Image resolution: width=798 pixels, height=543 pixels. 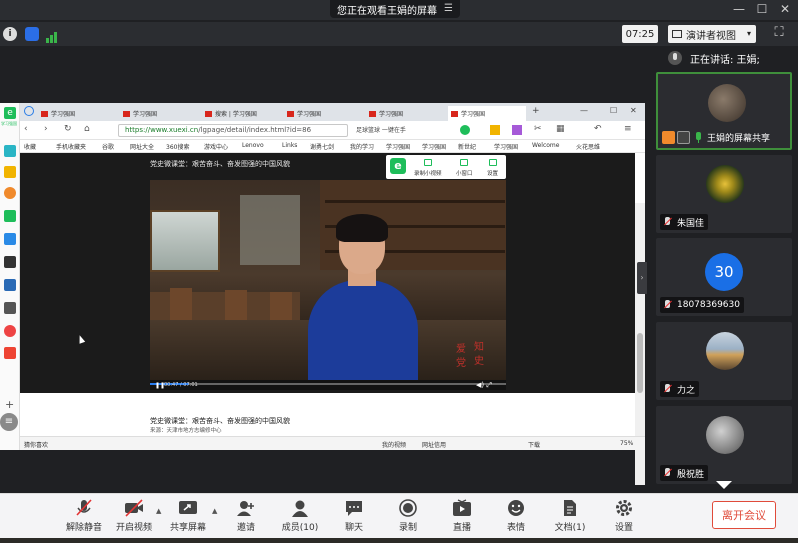 What do you see at coordinates (10, 193) in the screenshot?
I see `eye-icon` at bounding box center [10, 193].